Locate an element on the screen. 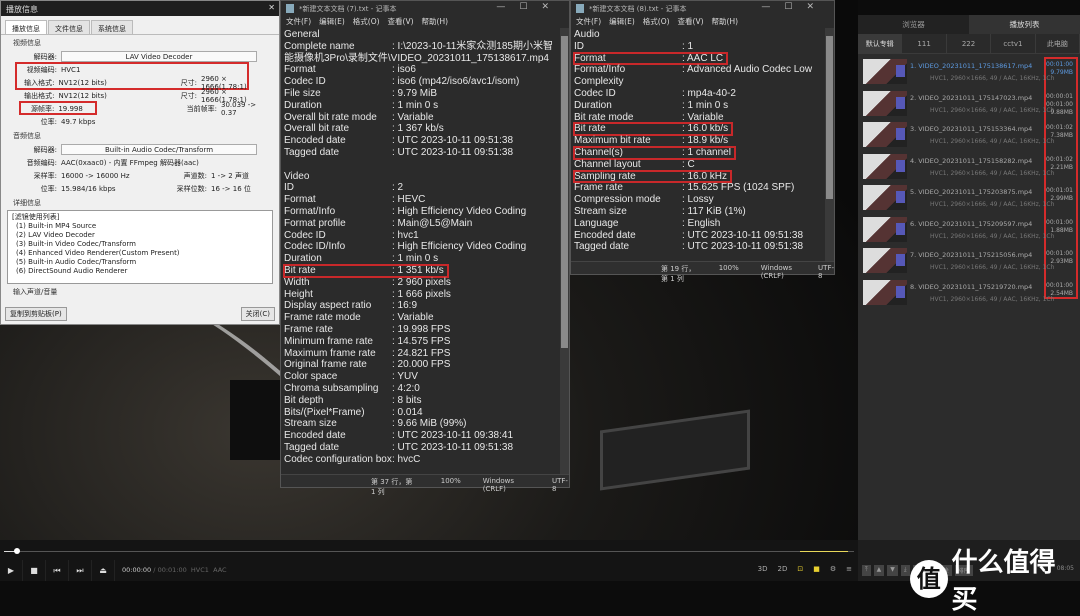  play-icon: ▶ is located at coordinates (11, 570).